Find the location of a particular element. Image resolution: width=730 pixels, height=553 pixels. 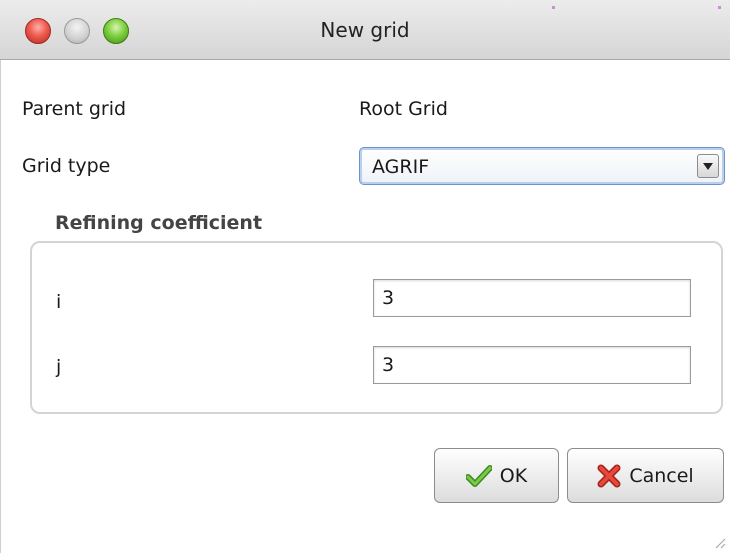

parent-grid-label: Parent grid is located at coordinates (74, 109).